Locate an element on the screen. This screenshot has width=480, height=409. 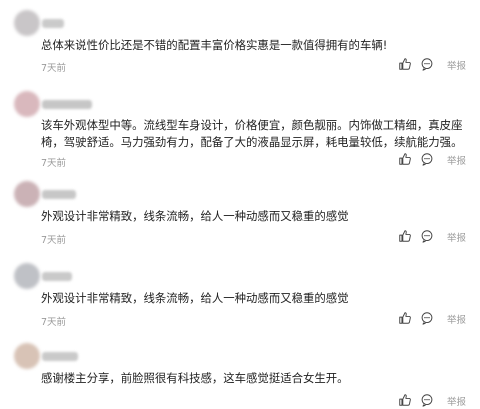
comment-text: 感谢楼主分享，前脸照很有科技感，这车感觉挺适合女生开。 is located at coordinates (195, 378).